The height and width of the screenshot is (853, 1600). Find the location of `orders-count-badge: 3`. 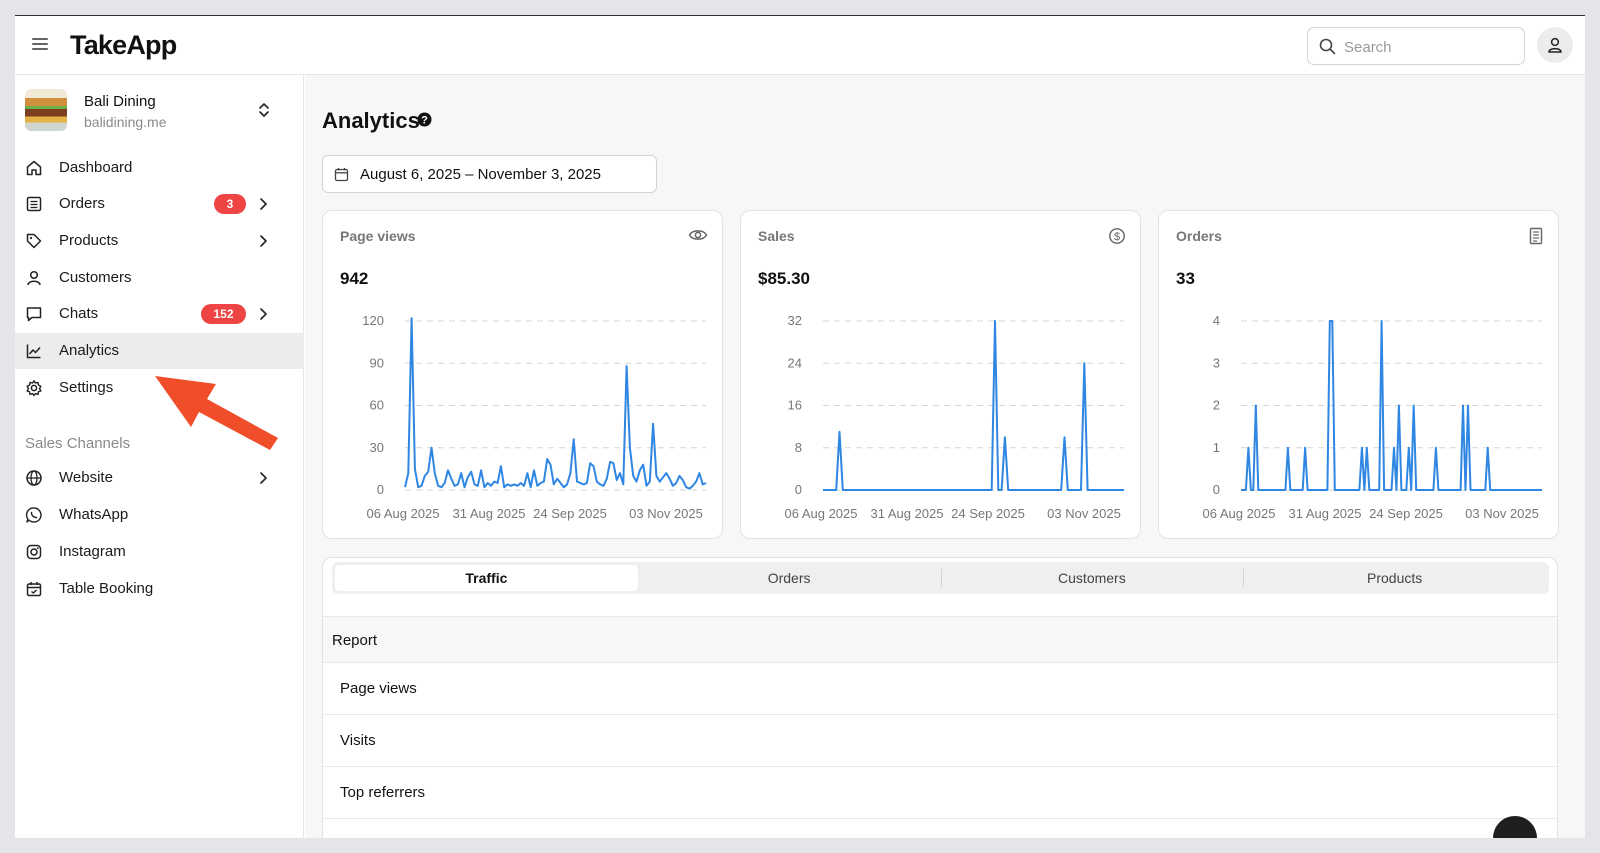

orders-count-badge: 3 is located at coordinates (230, 204).